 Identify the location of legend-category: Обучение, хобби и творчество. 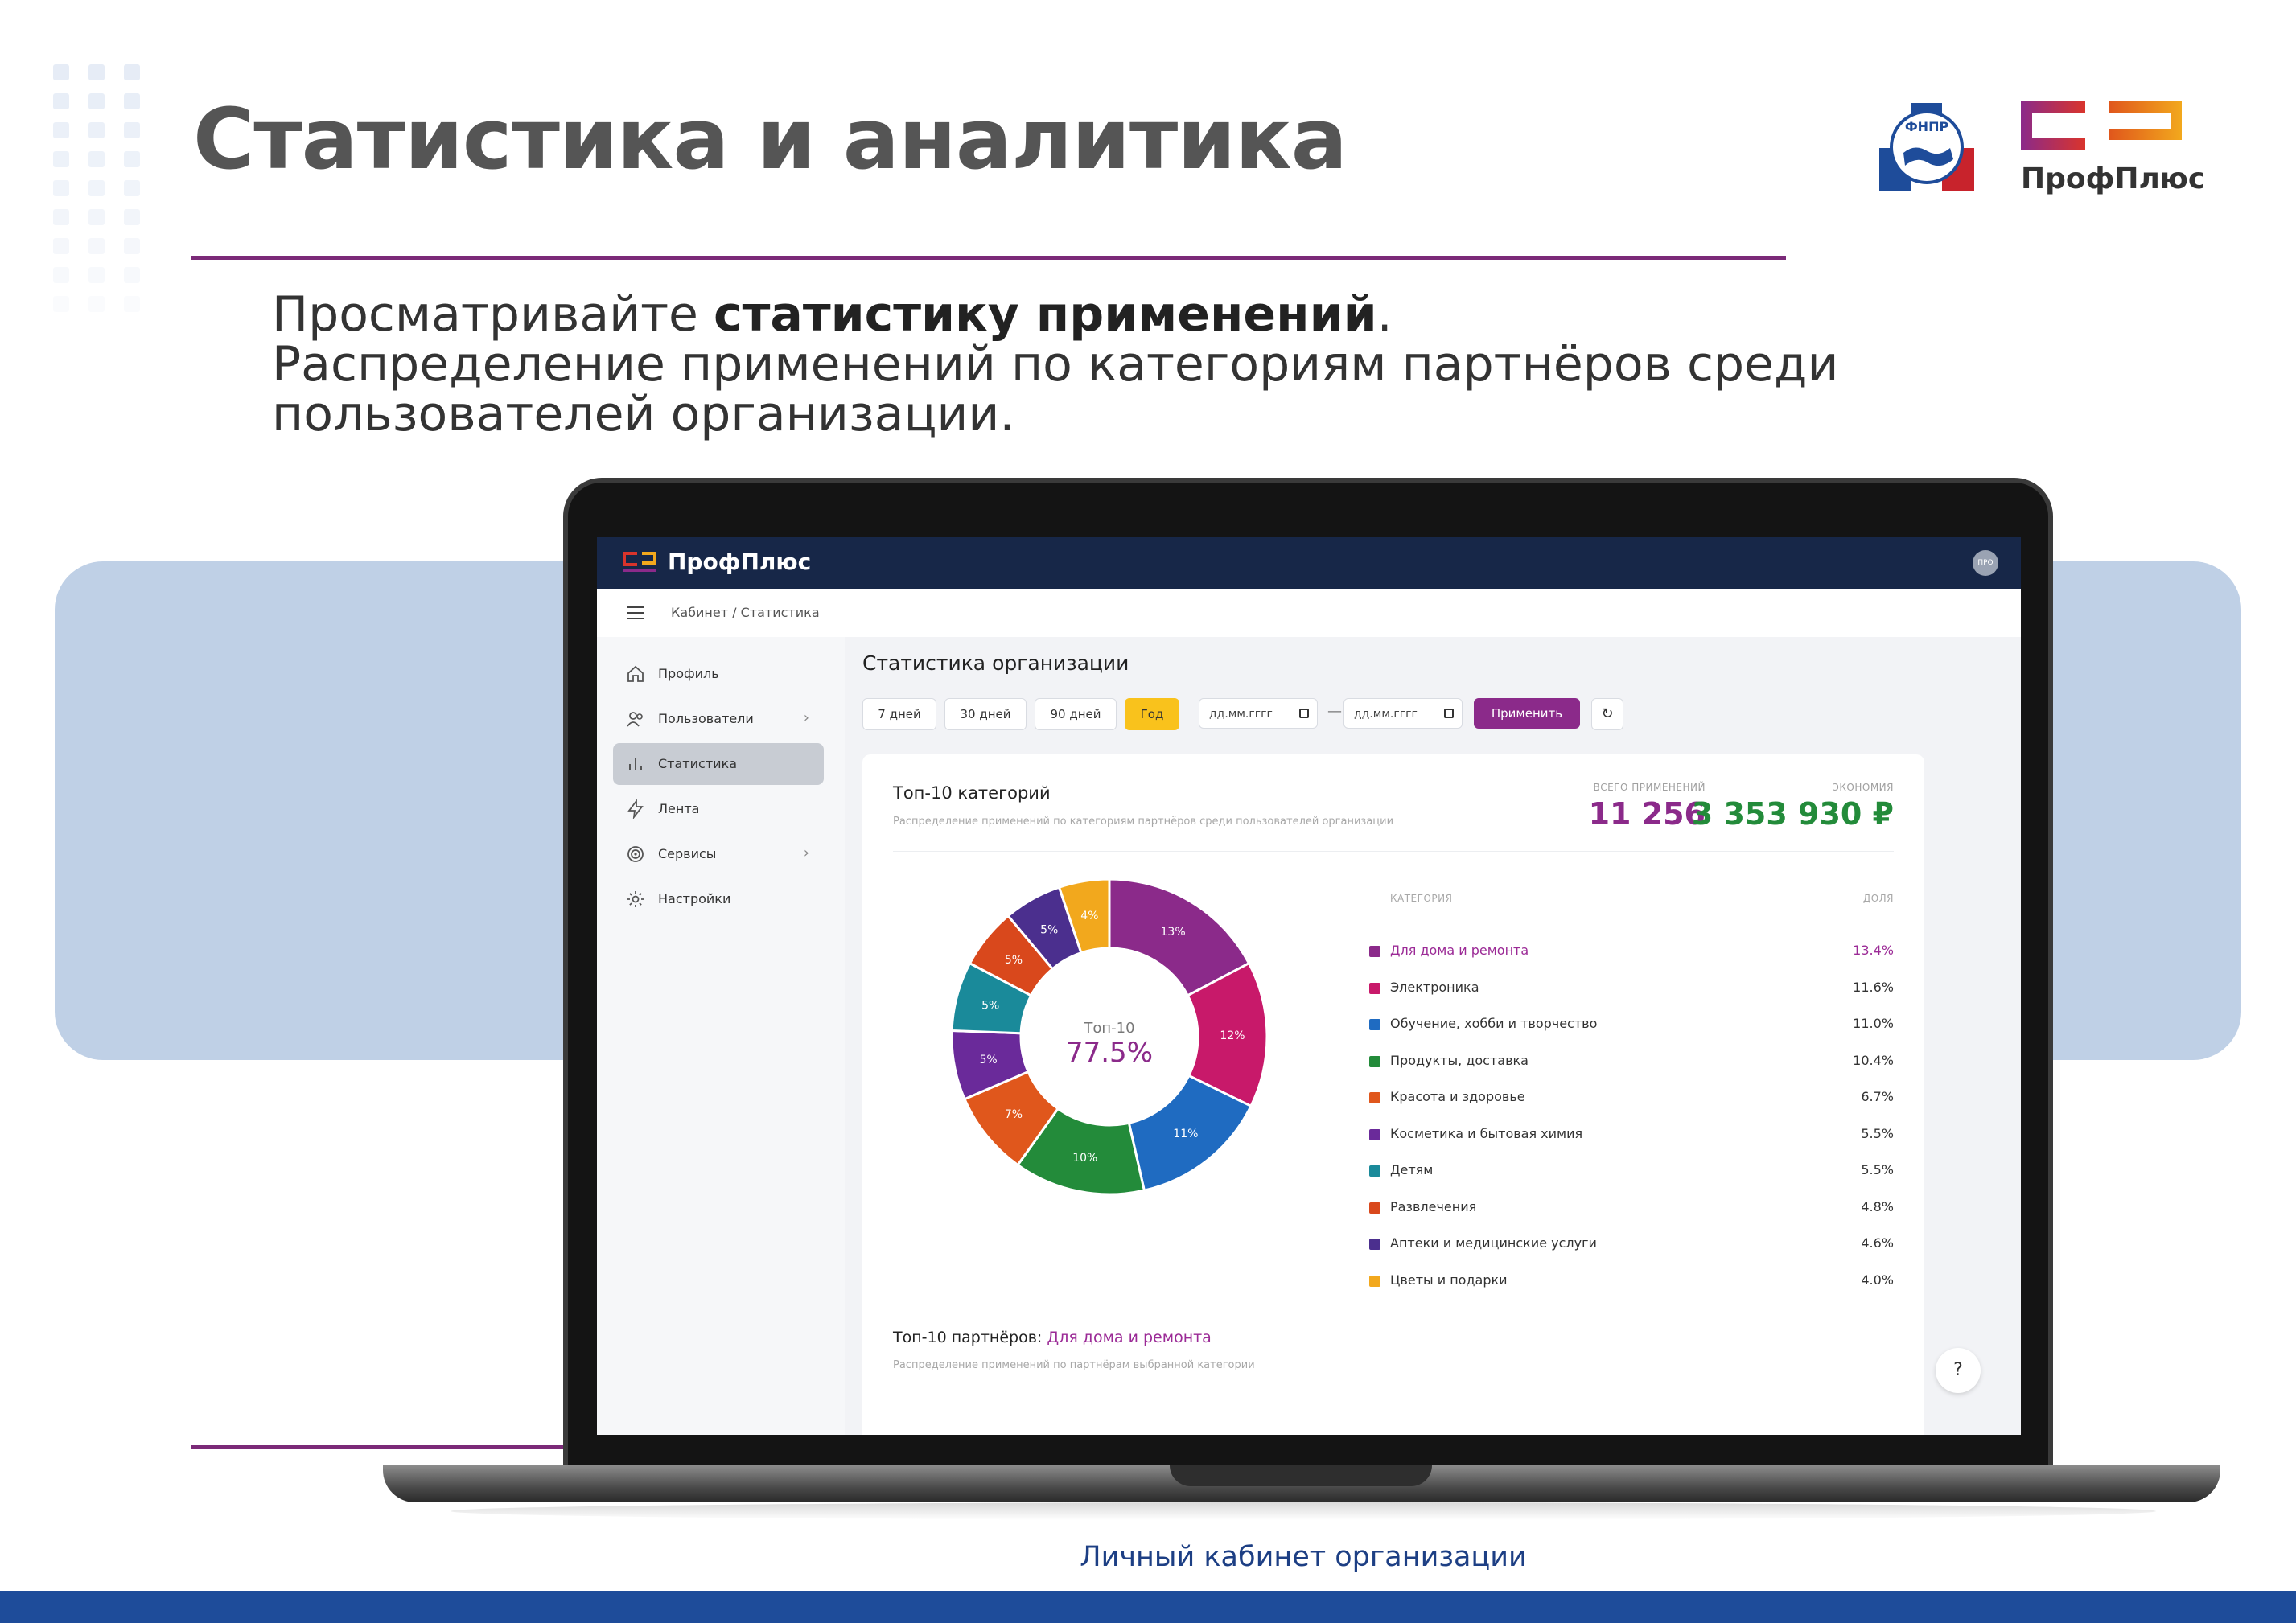
(1494, 1023).